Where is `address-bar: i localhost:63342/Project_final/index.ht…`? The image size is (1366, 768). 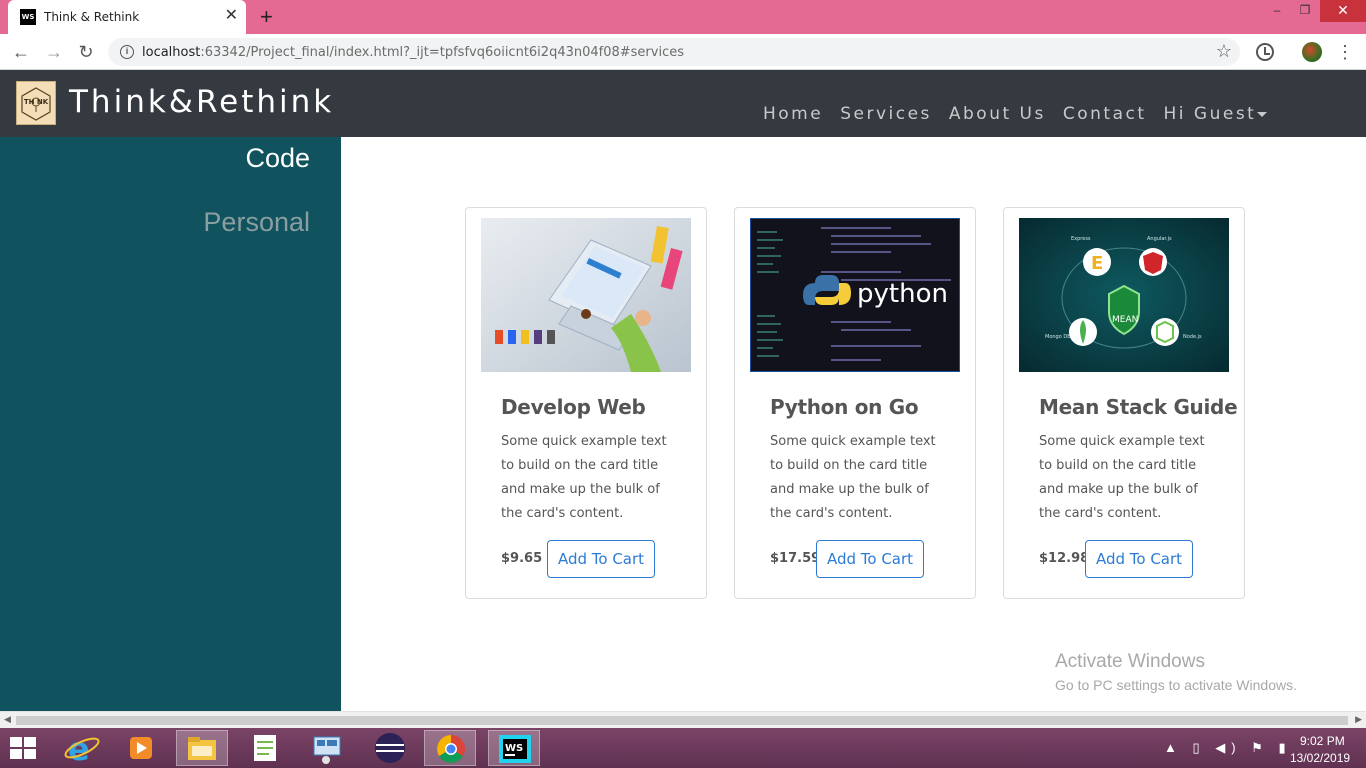
address-bar: i localhost:63342/Project_final/index.ht… is located at coordinates (674, 52).